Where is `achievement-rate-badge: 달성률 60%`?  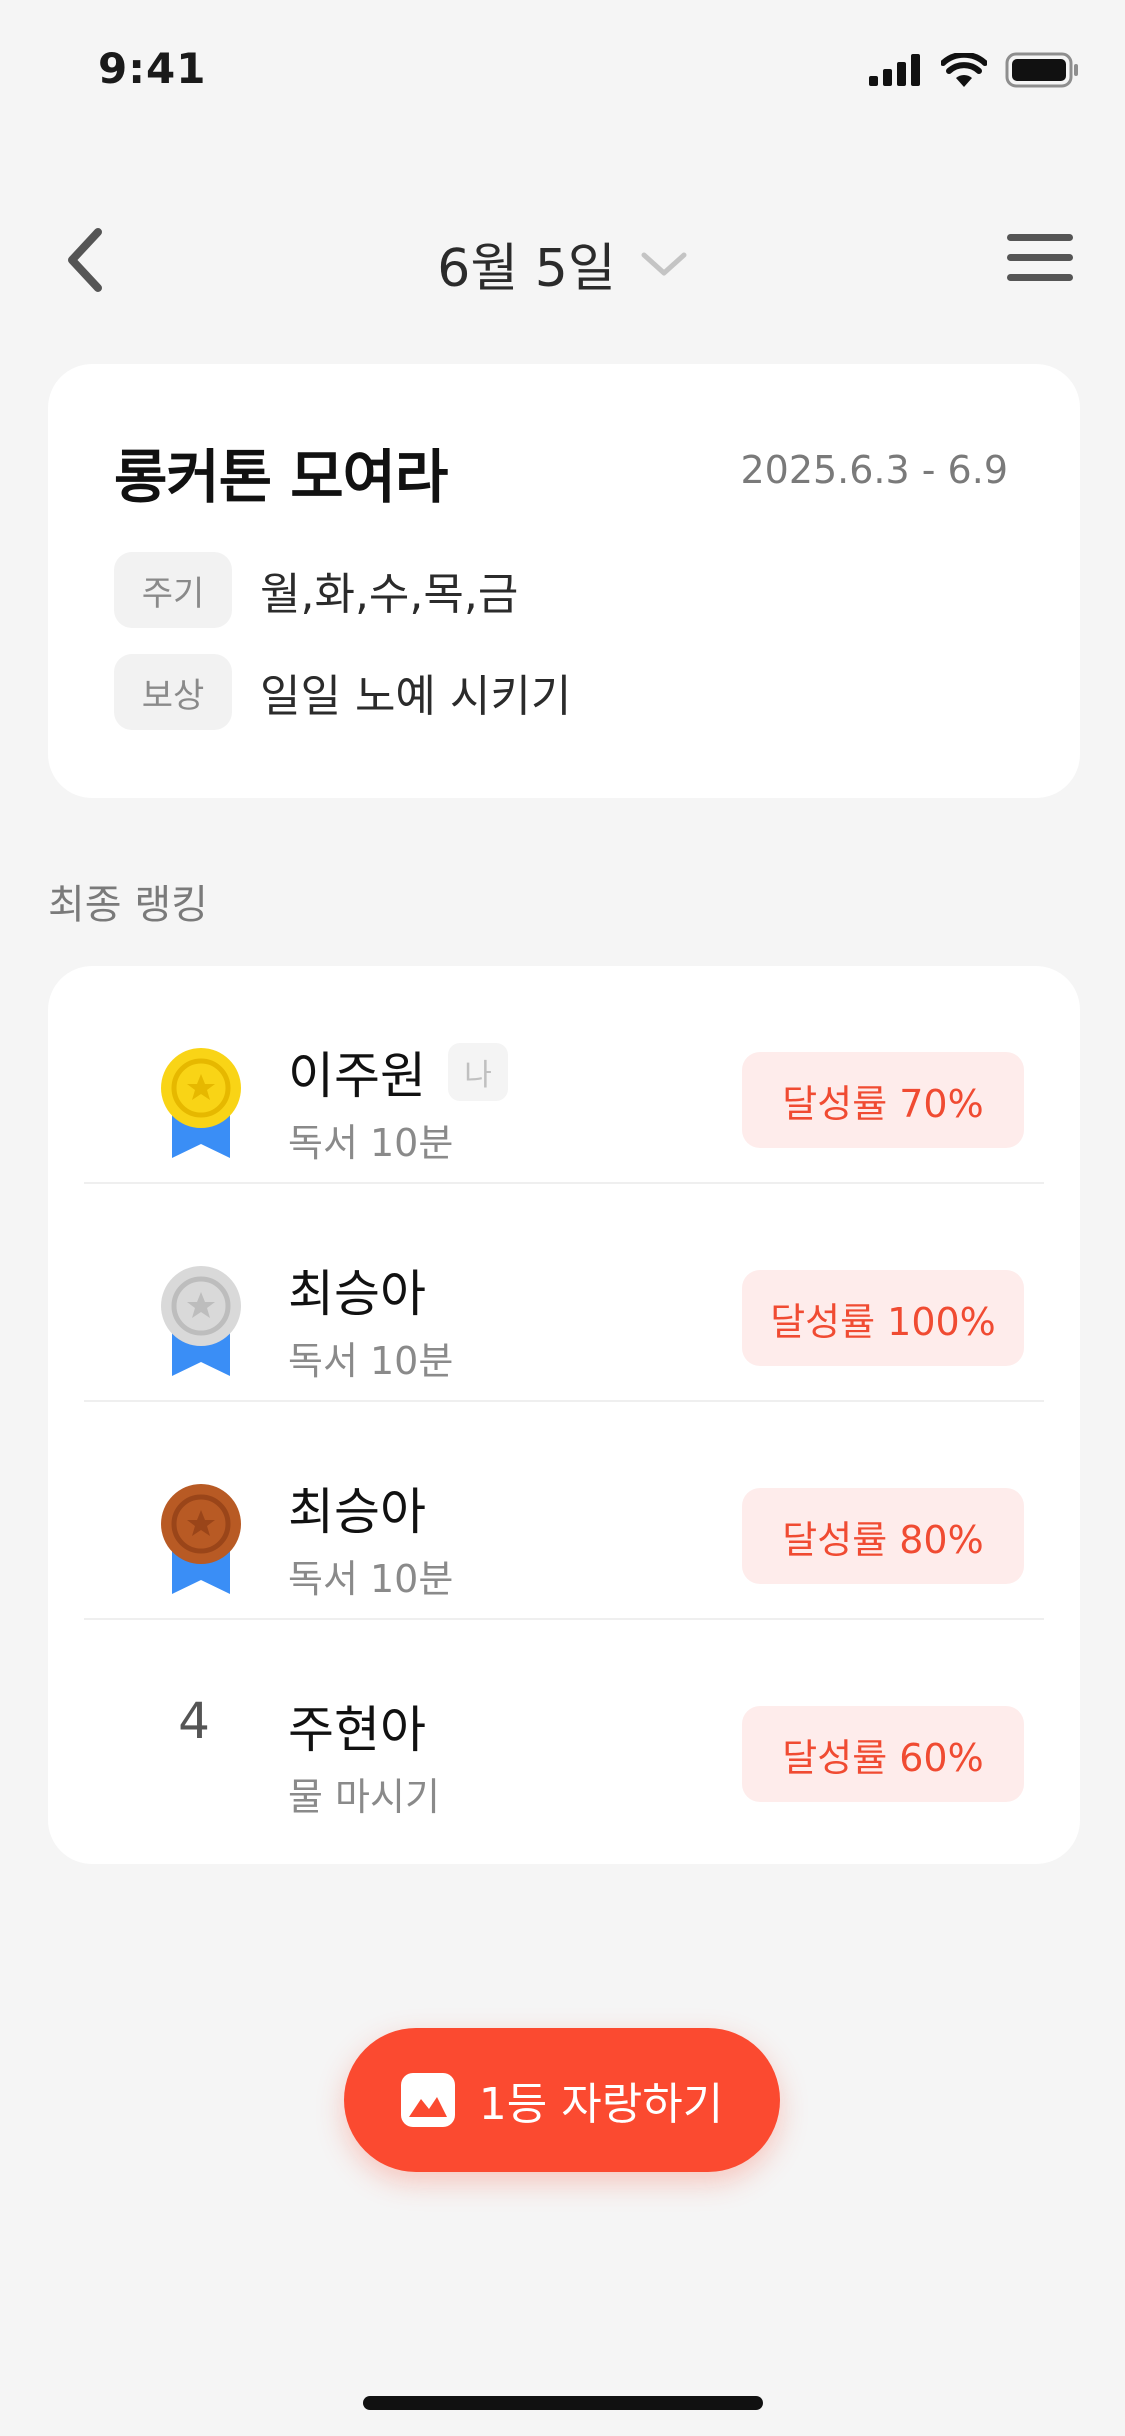
achievement-rate-badge: 달성률 60% is located at coordinates (883, 1754).